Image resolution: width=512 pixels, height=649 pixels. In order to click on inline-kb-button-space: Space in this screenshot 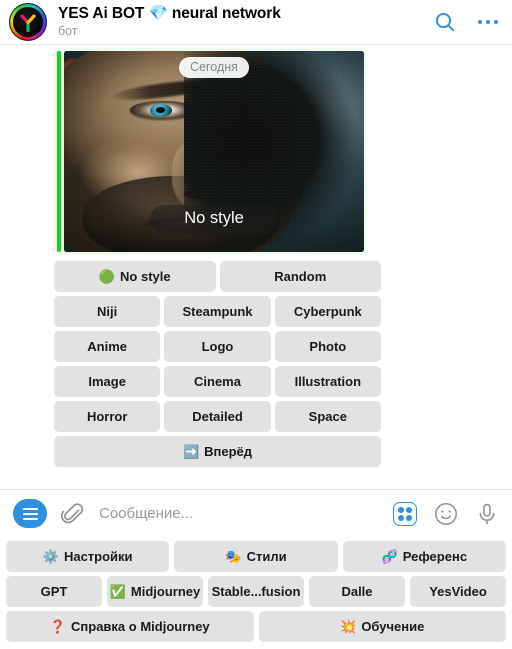, I will do `click(327, 416)`.